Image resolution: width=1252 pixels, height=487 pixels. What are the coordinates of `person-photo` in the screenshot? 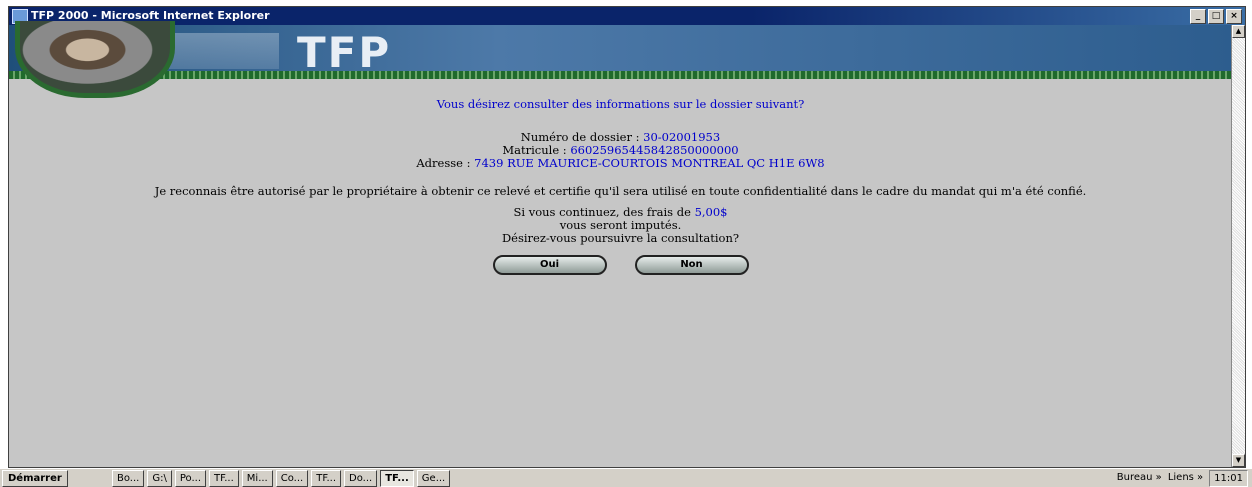 It's located at (95, 59).